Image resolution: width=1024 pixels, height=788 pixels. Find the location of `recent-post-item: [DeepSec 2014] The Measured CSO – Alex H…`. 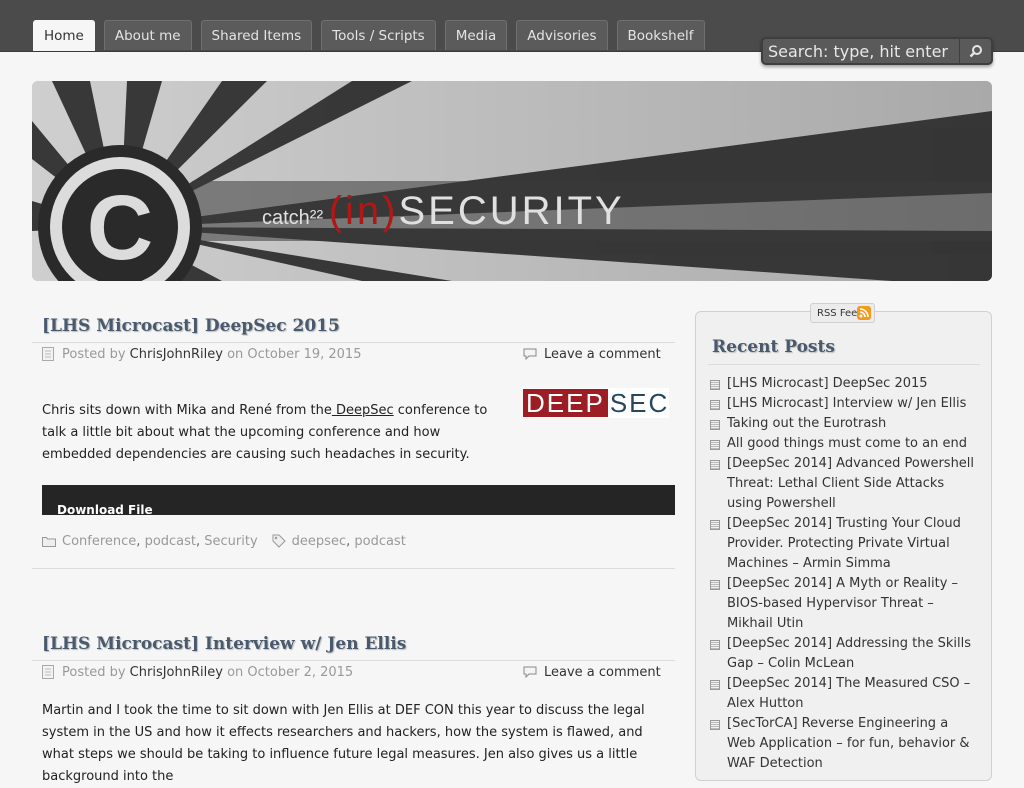

recent-post-item: [DeepSec 2014] The Measured CSO – Alex H… is located at coordinates (842, 694).